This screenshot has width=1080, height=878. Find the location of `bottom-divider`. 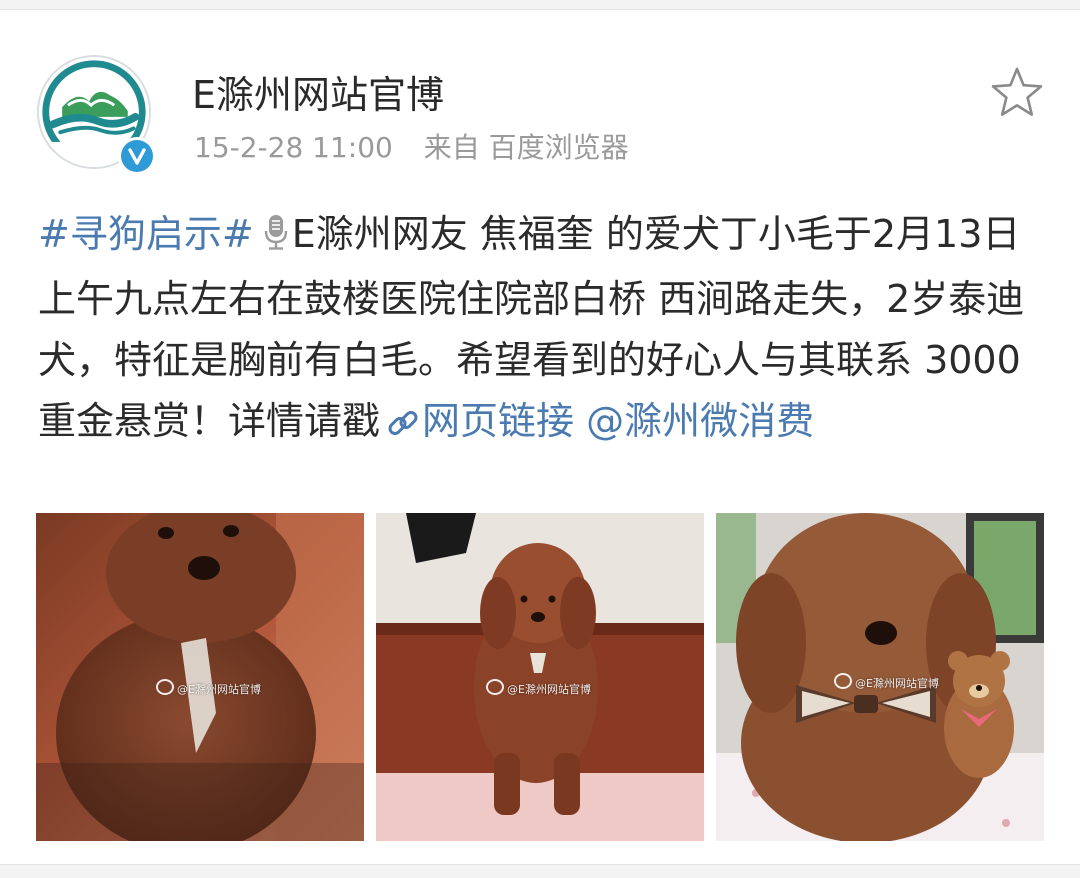

bottom-divider is located at coordinates (540, 871).